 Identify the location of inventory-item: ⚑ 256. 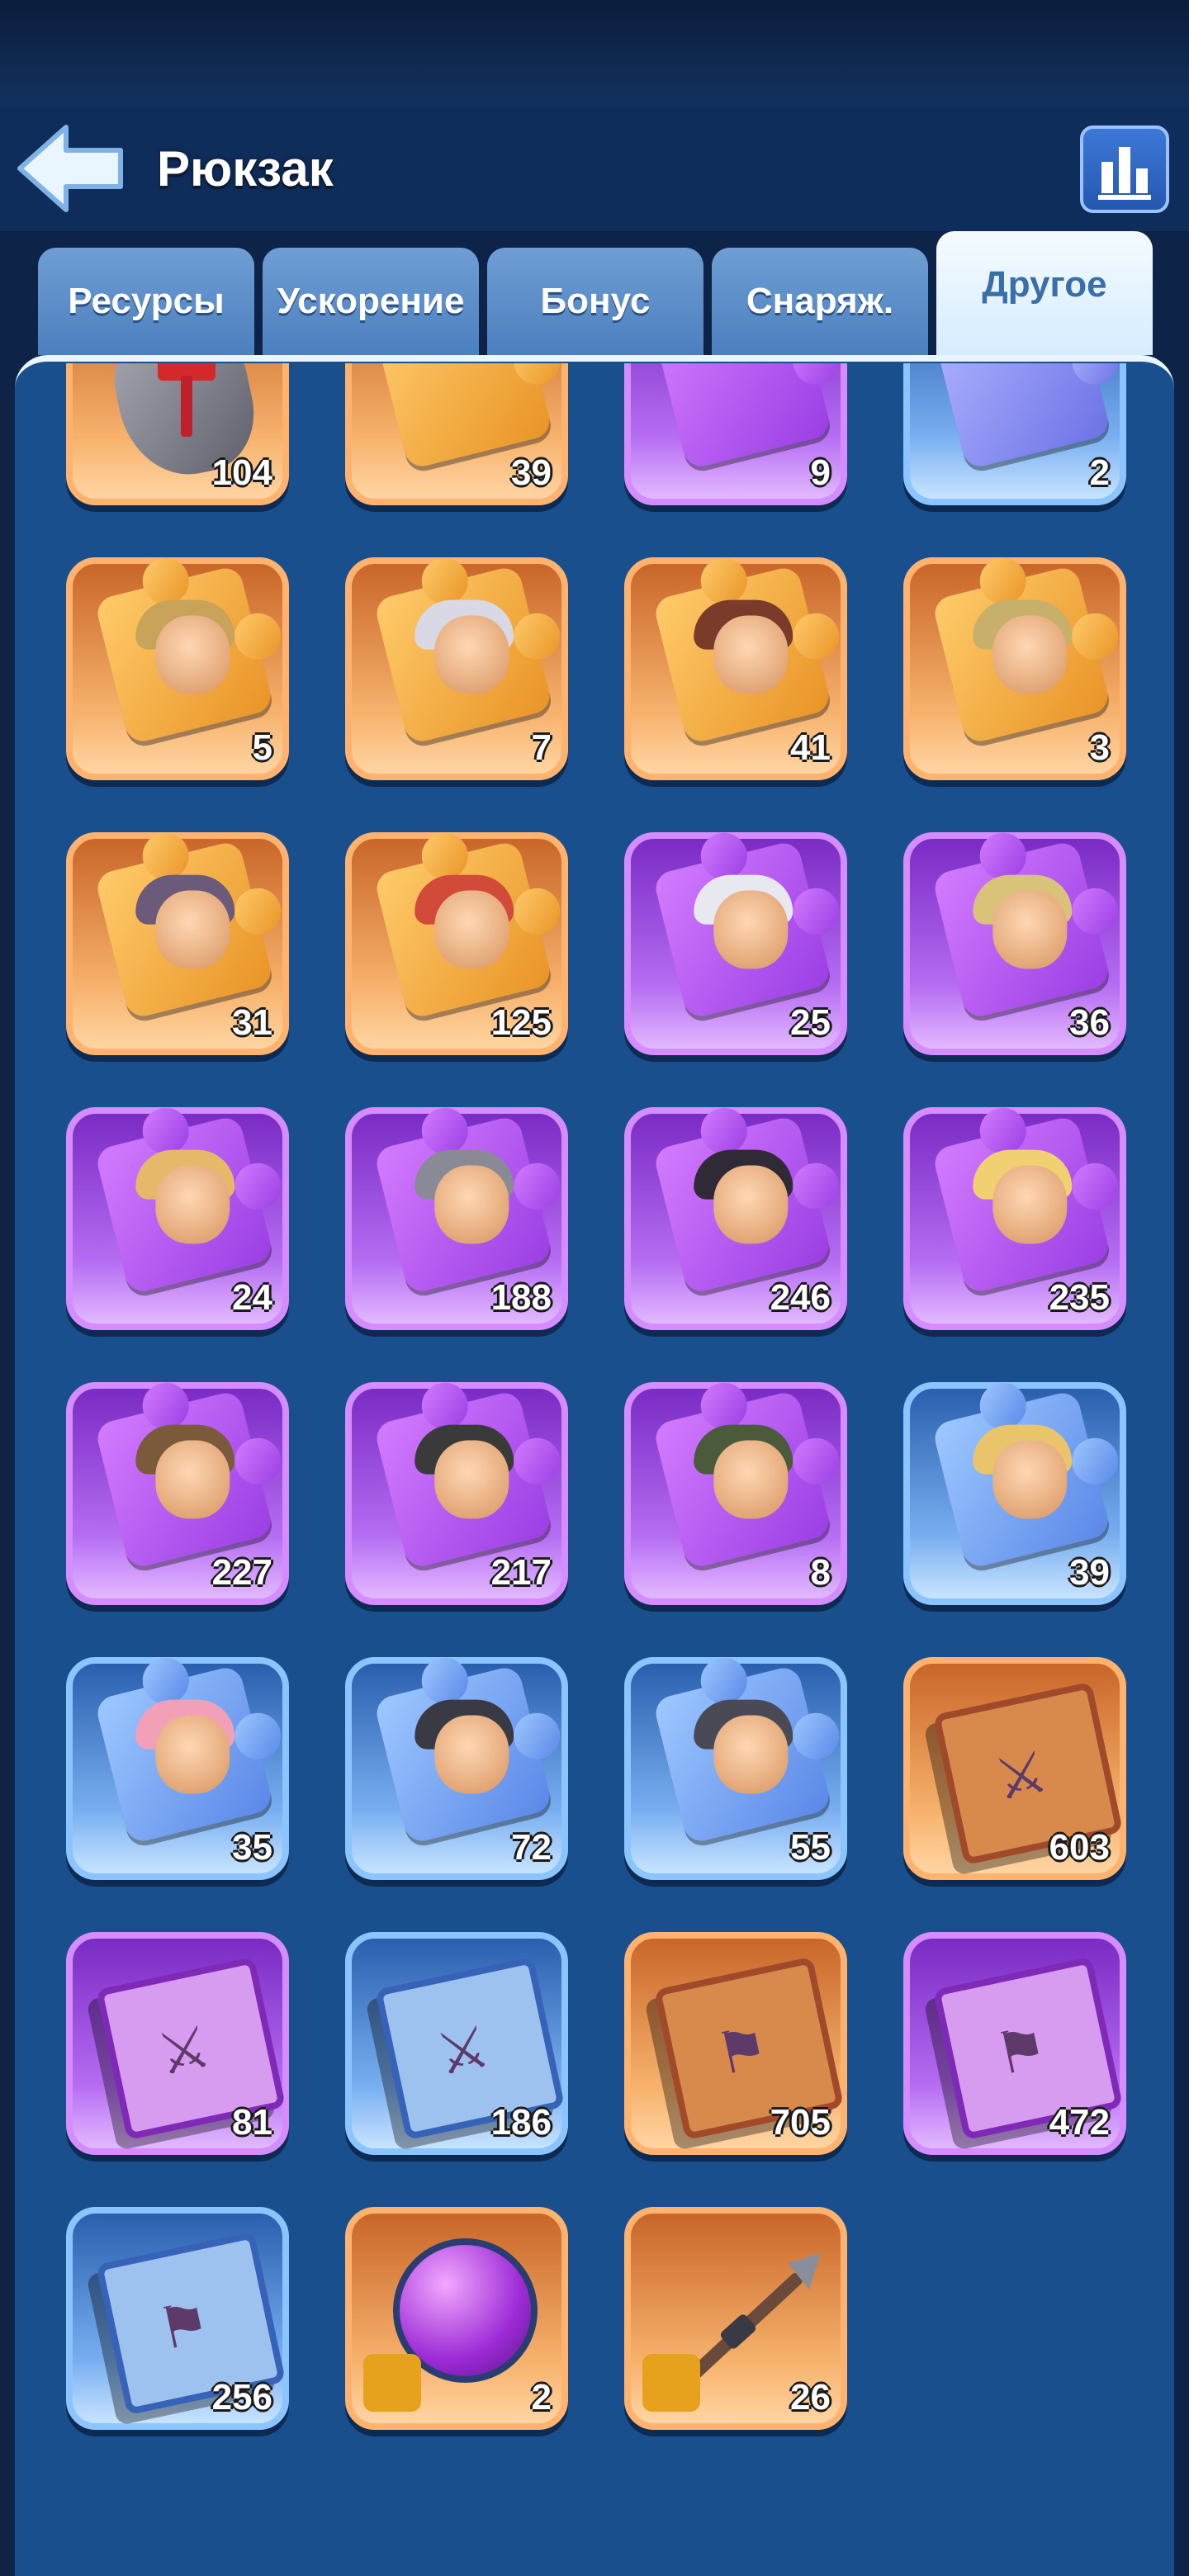
(177, 2318).